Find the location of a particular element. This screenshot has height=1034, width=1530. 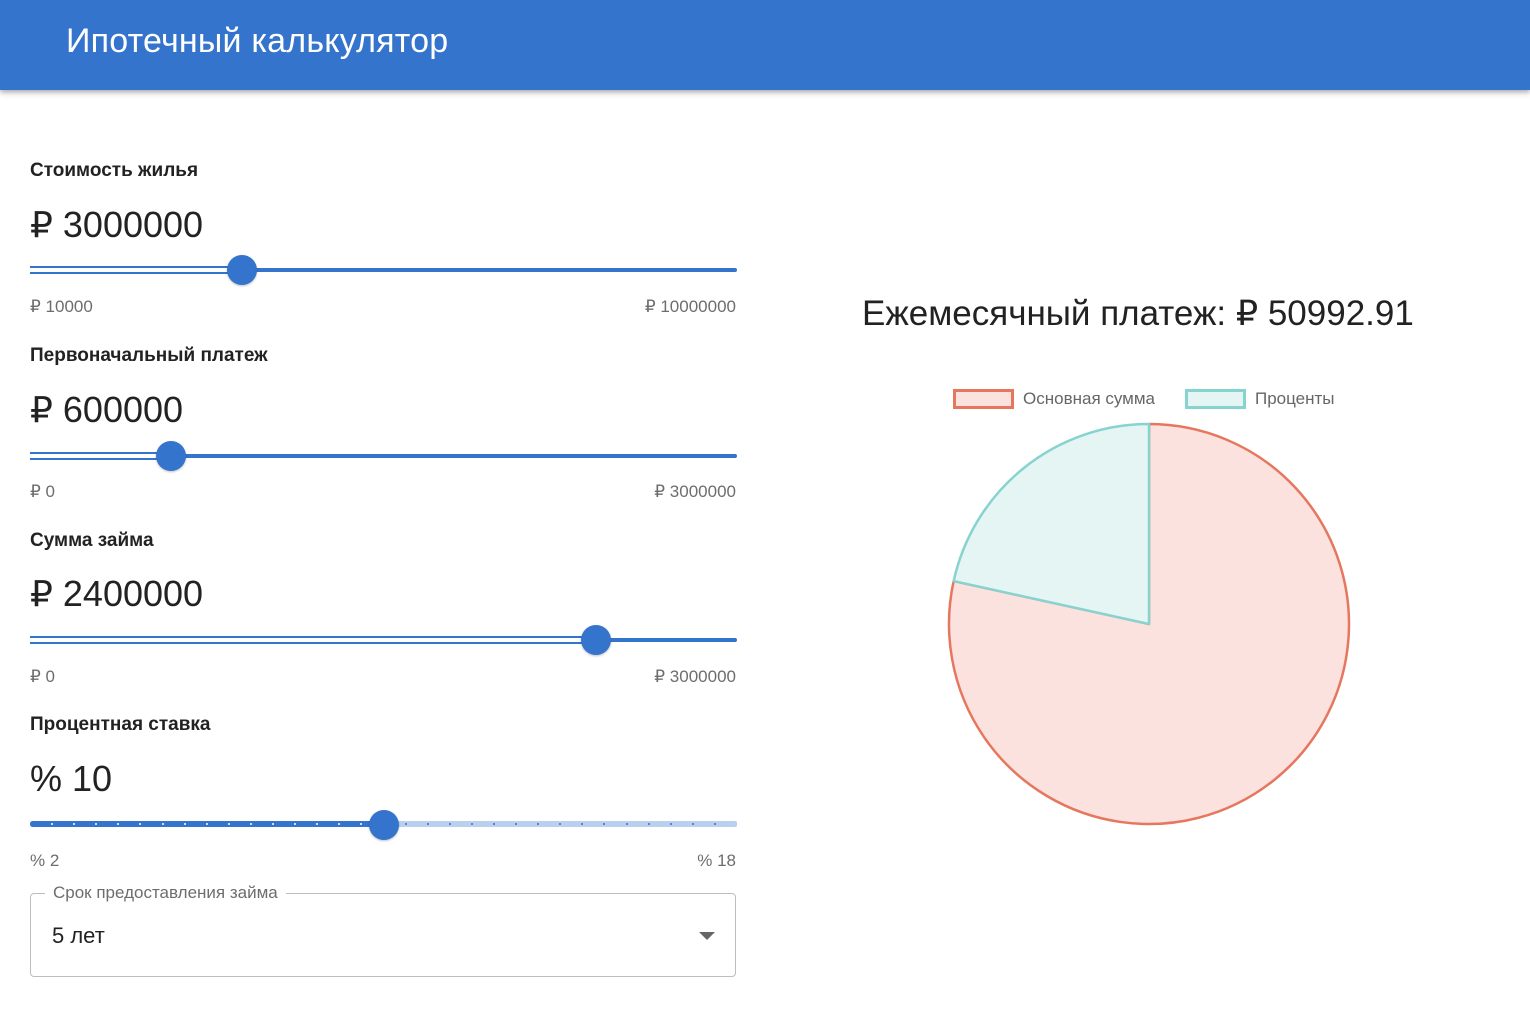

interest-rate-slider is located at coordinates (383, 825).